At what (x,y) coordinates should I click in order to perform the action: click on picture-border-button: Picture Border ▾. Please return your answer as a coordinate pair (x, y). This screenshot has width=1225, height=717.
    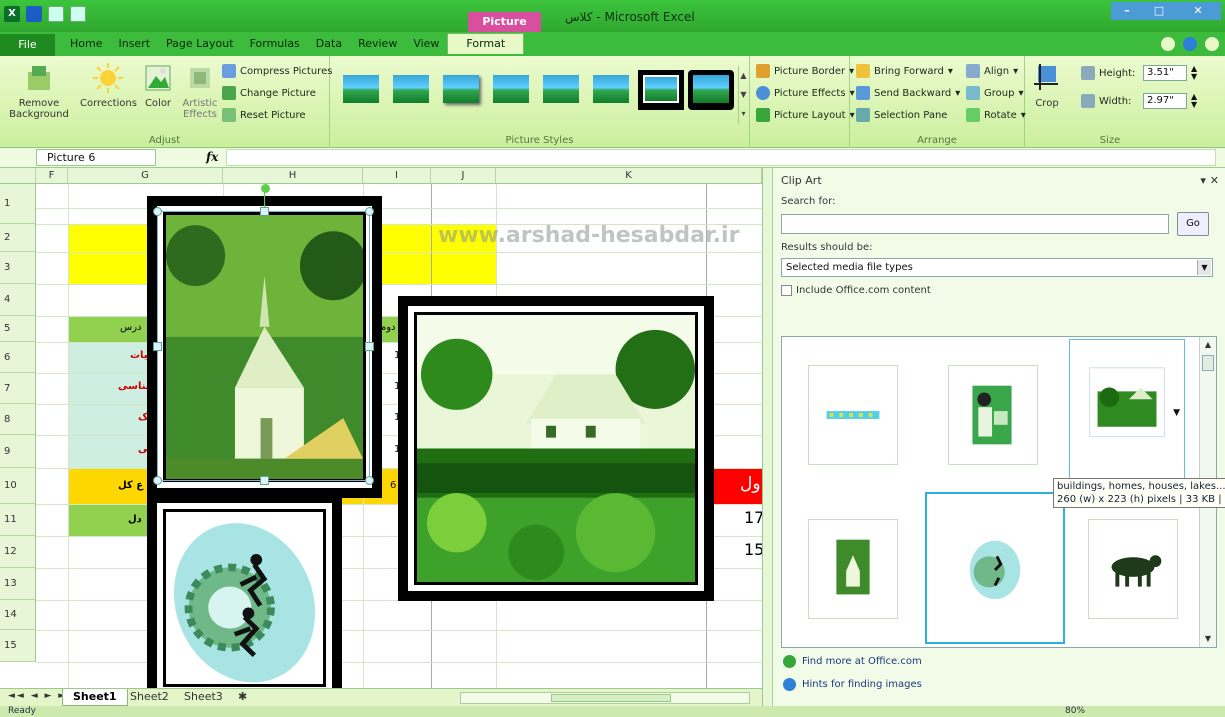
    Looking at the image, I should click on (805, 71).